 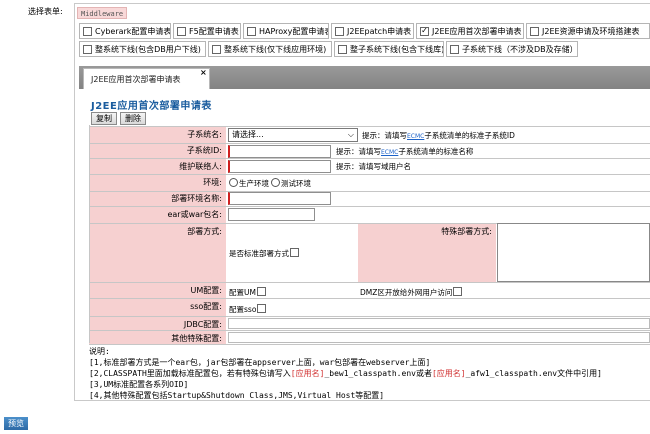 What do you see at coordinates (139, 384) in the screenshot?
I see `note-line-3: [3,UM标准配置各系列OID]` at bounding box center [139, 384].